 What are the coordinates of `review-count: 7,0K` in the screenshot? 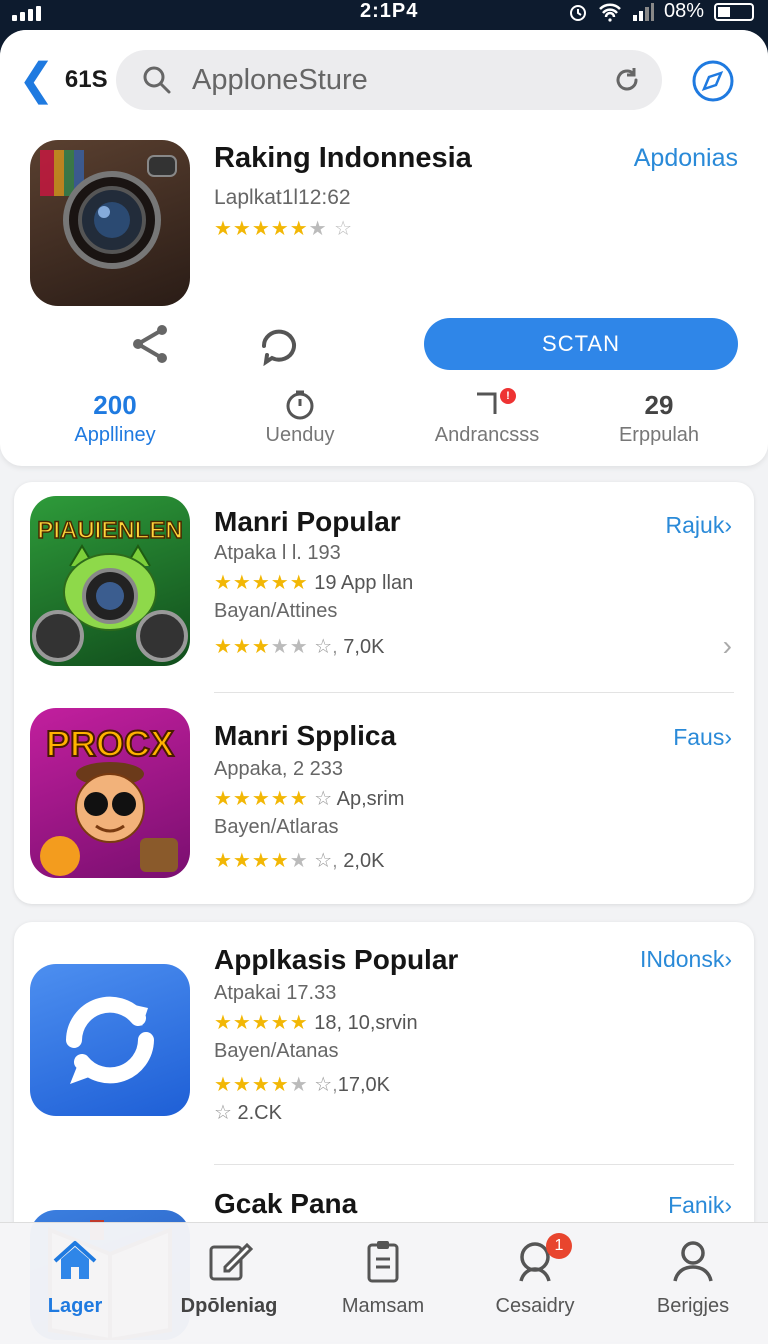 It's located at (364, 647).